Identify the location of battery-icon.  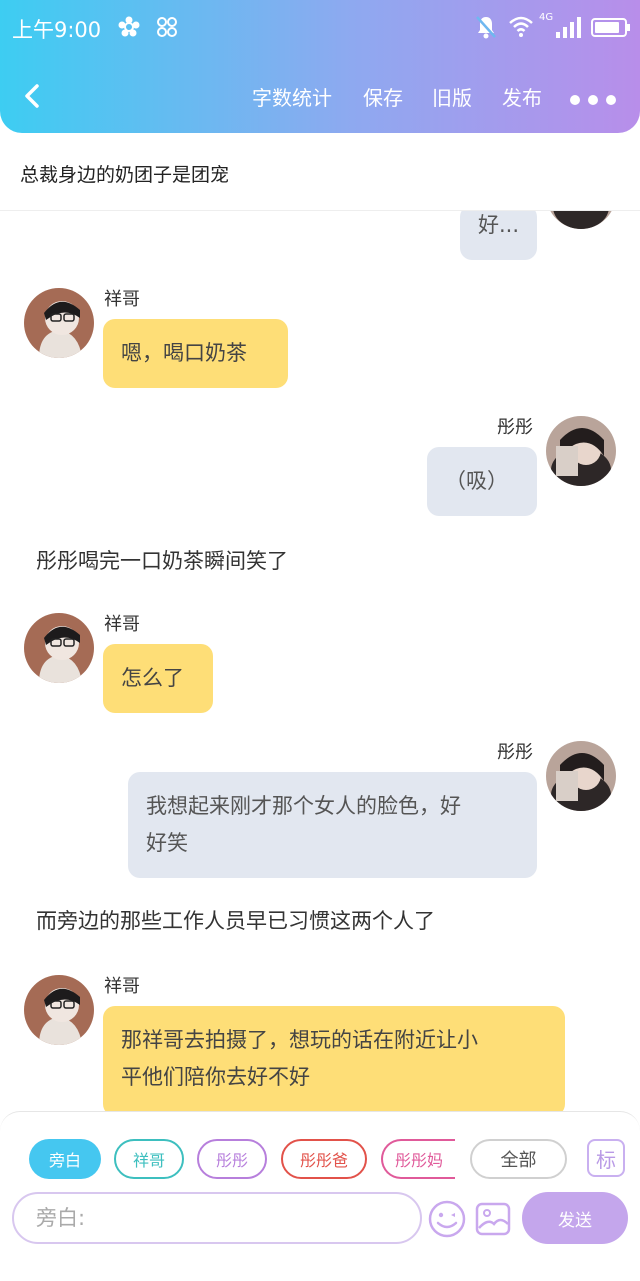
(610, 27).